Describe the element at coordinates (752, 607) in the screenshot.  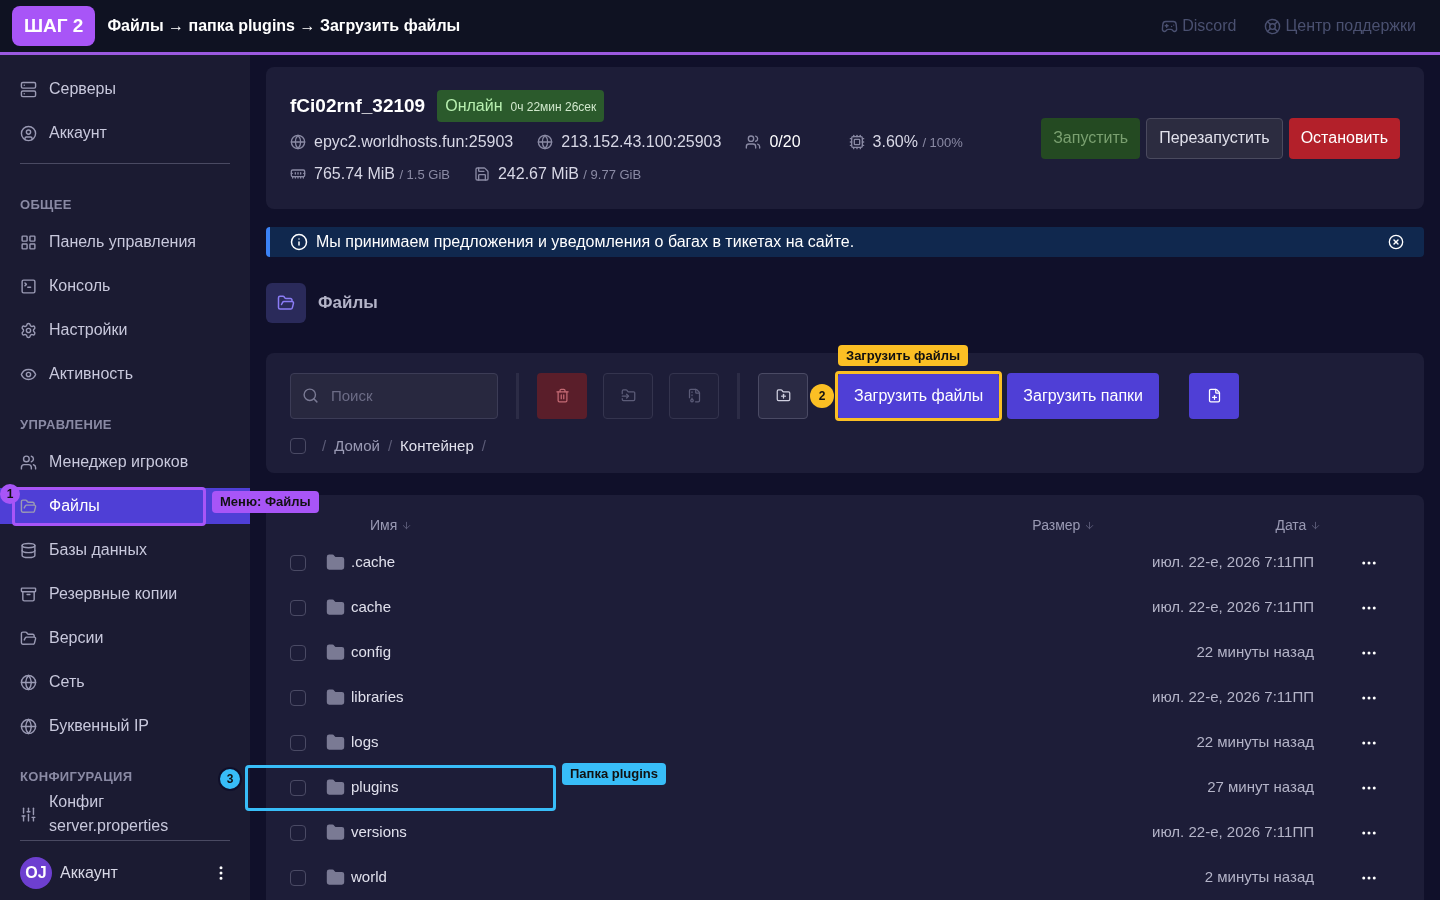
I see `file-name: cache` at that location.